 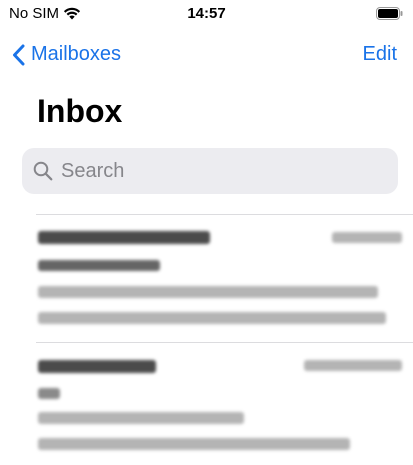 I want to click on status-time: 14:57, so click(x=206, y=13).